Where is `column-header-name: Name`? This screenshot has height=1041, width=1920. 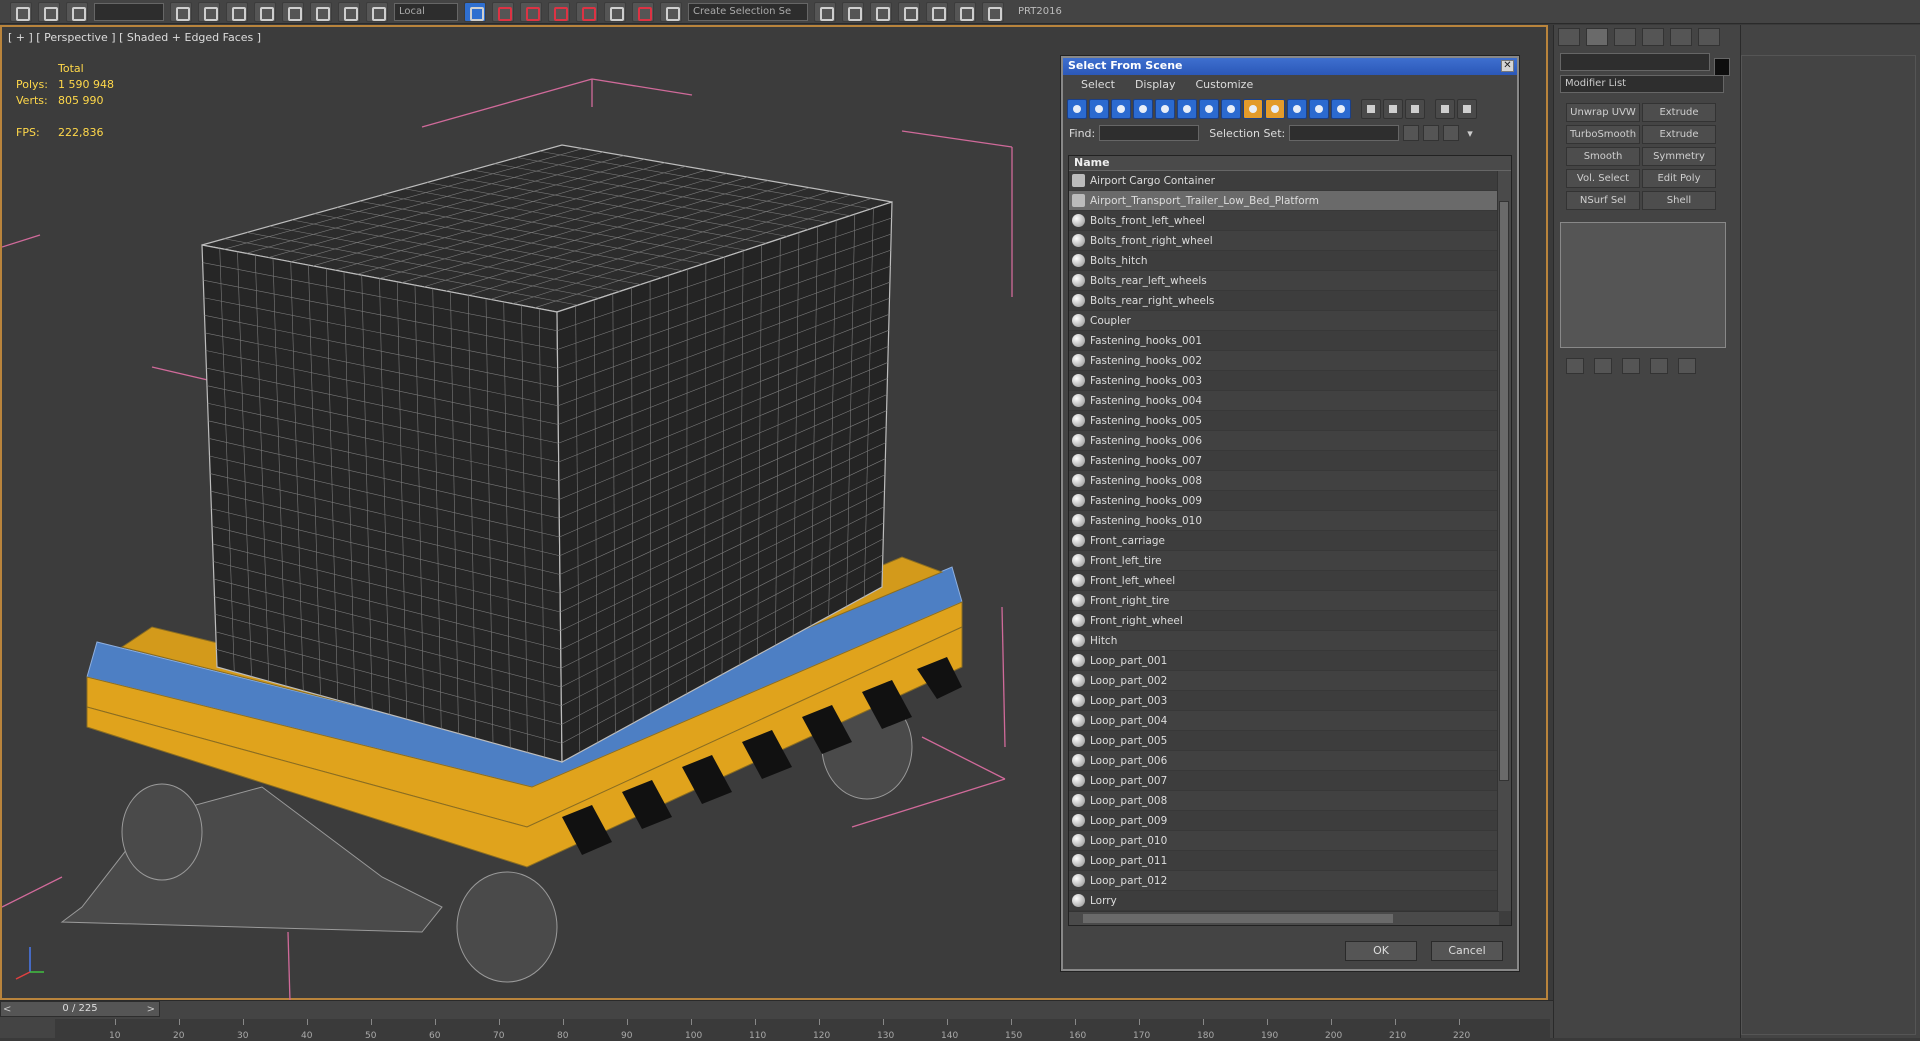
column-header-name: Name is located at coordinates (1290, 163).